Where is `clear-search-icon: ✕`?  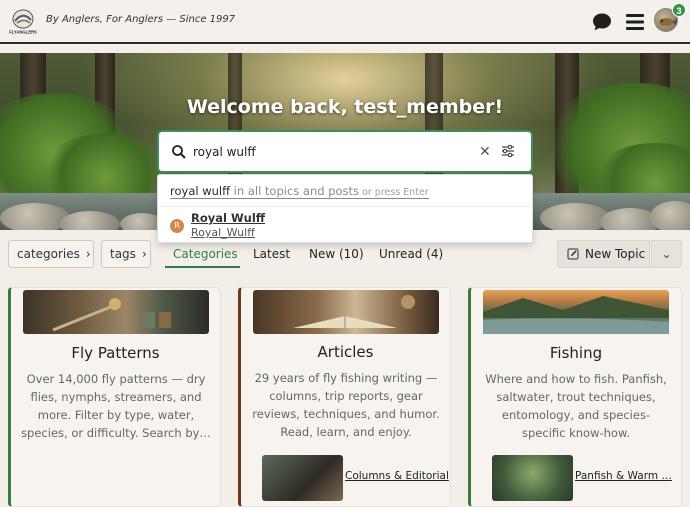 clear-search-icon: ✕ is located at coordinates (485, 152).